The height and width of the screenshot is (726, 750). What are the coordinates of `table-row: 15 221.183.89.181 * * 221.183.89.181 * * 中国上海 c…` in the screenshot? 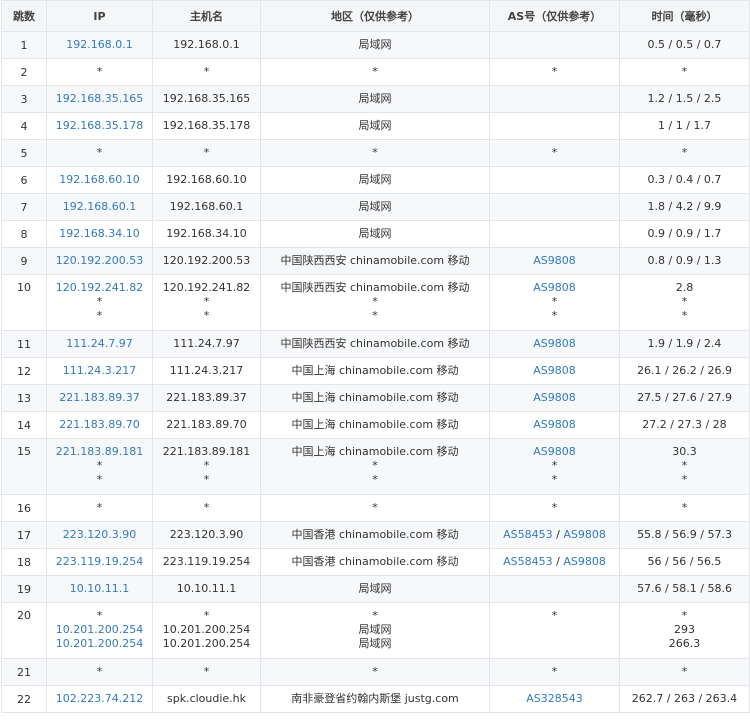 It's located at (375, 466).